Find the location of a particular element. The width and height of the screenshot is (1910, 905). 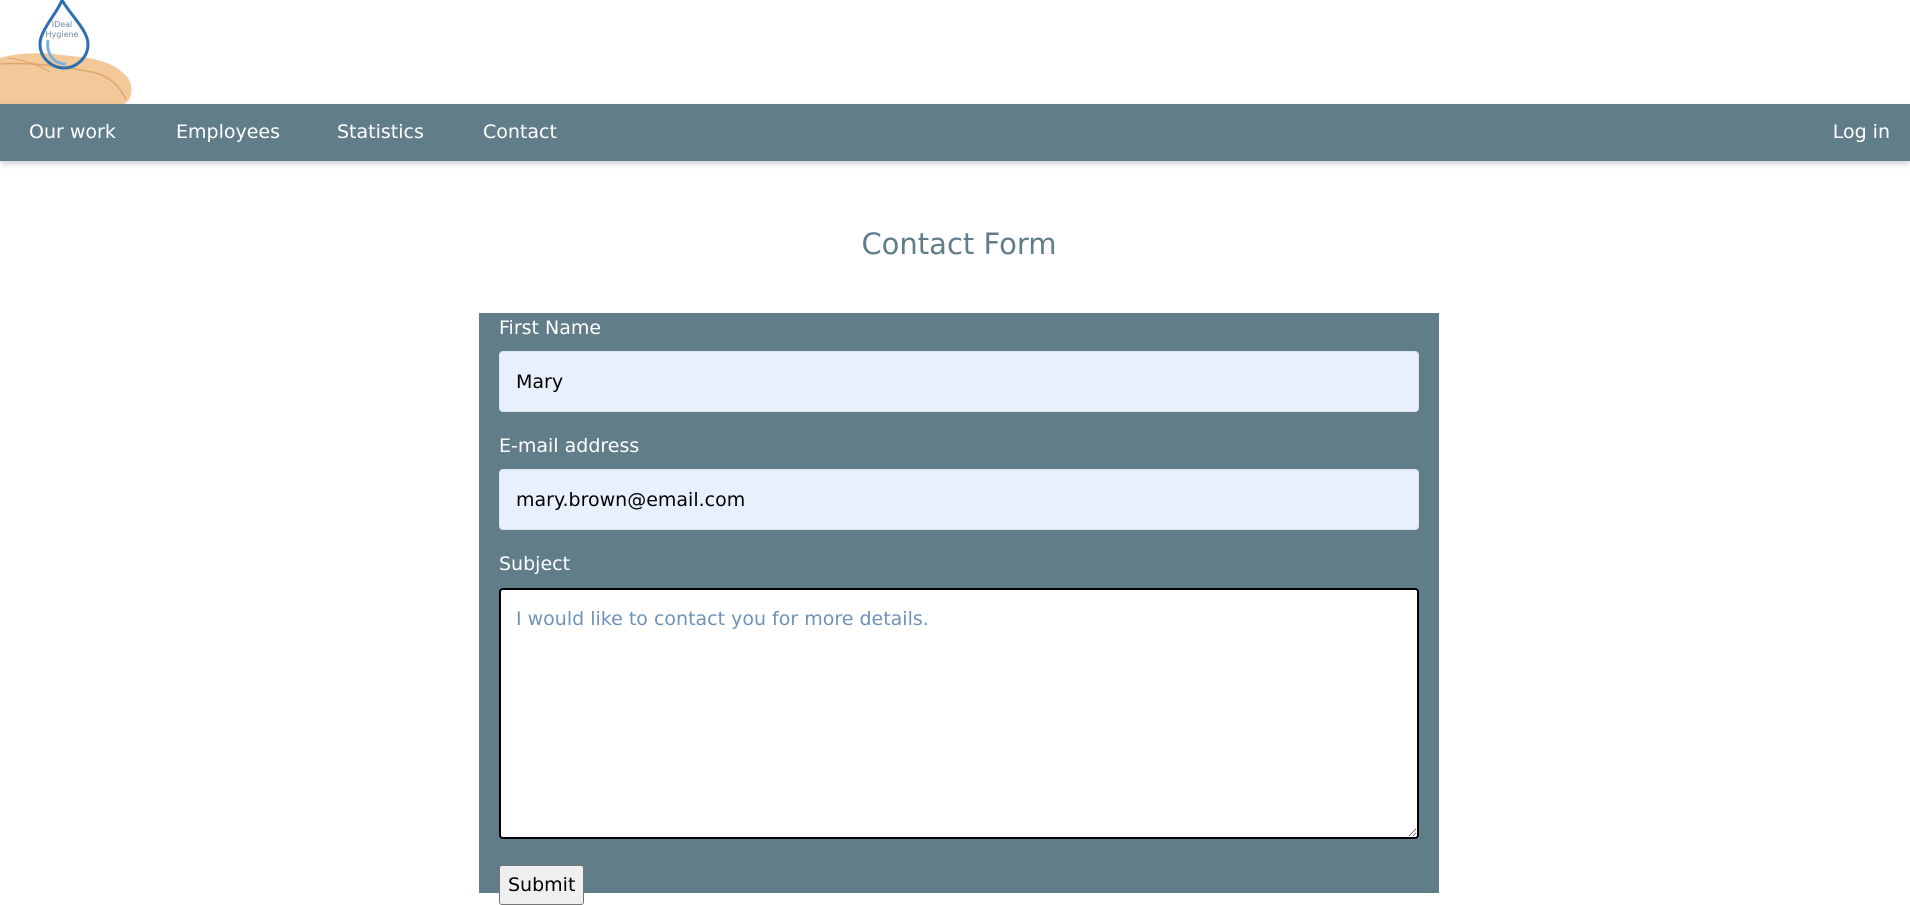

logo-icon is located at coordinates (66, 52).